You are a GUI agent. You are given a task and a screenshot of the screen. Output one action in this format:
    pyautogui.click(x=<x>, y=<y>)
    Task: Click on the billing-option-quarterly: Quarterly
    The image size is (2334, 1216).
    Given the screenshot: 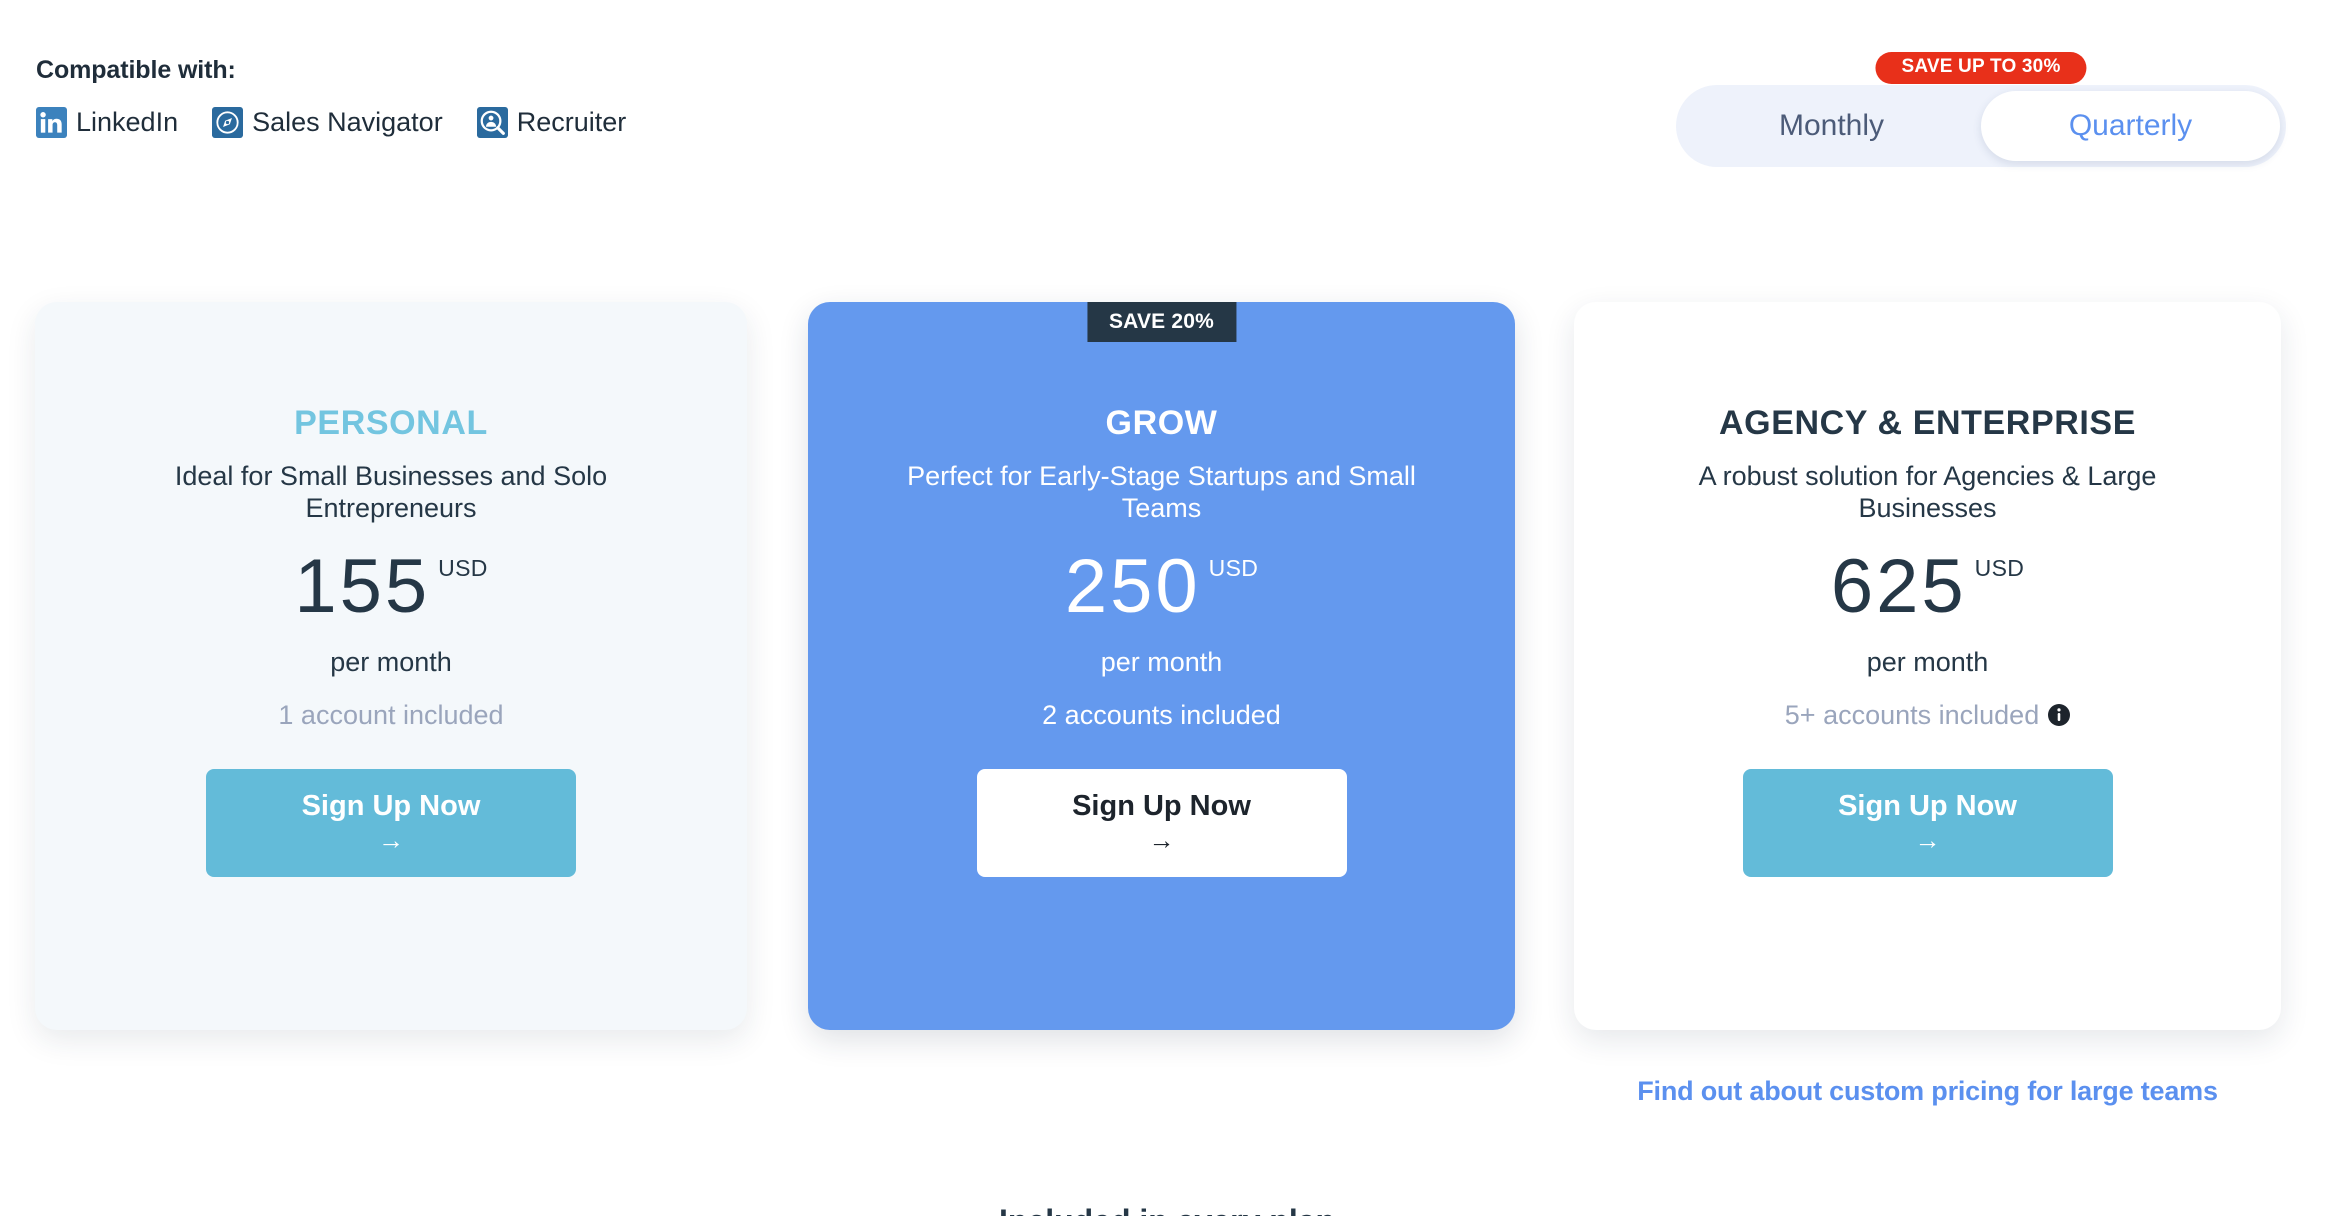 What is the action you would take?
    pyautogui.click(x=2130, y=126)
    